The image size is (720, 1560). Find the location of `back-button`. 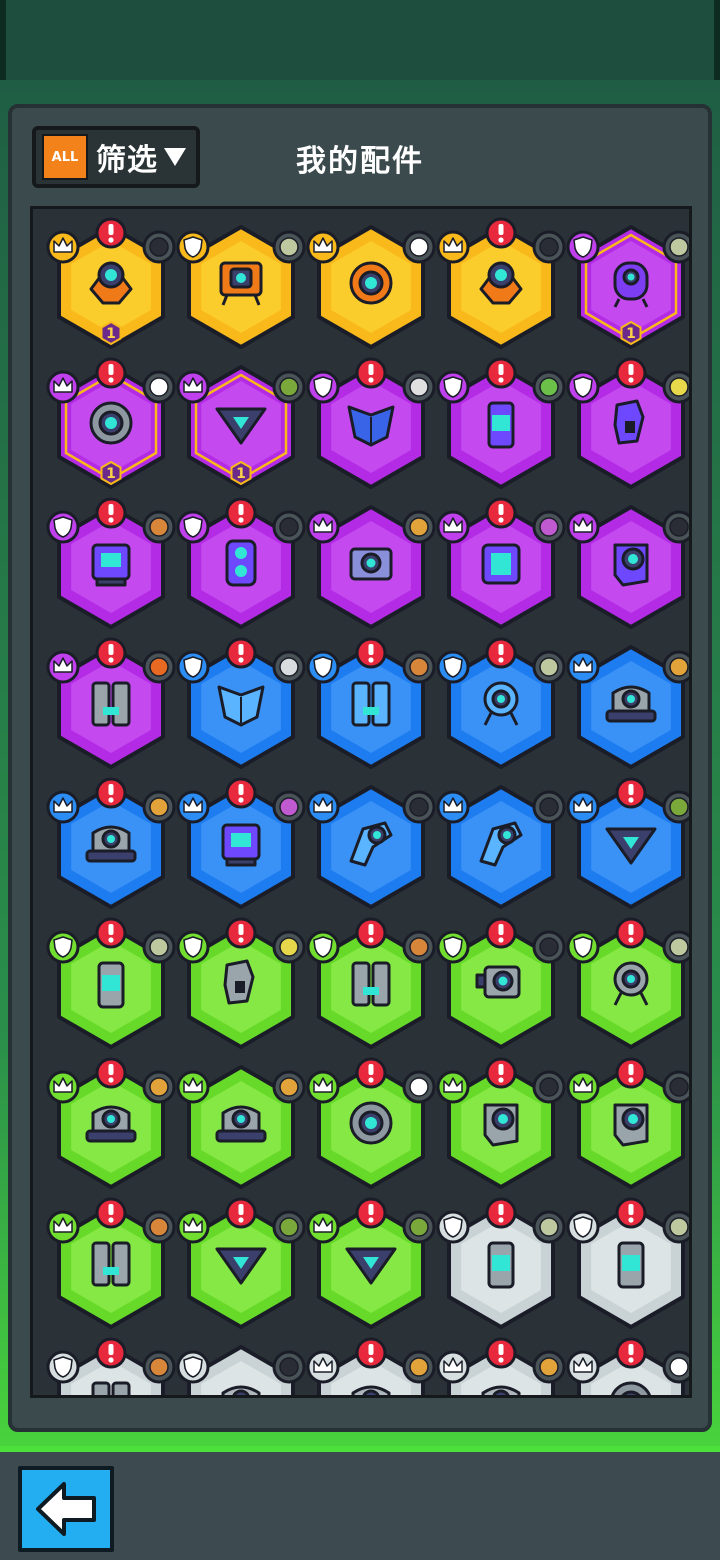

back-button is located at coordinates (66, 1509).